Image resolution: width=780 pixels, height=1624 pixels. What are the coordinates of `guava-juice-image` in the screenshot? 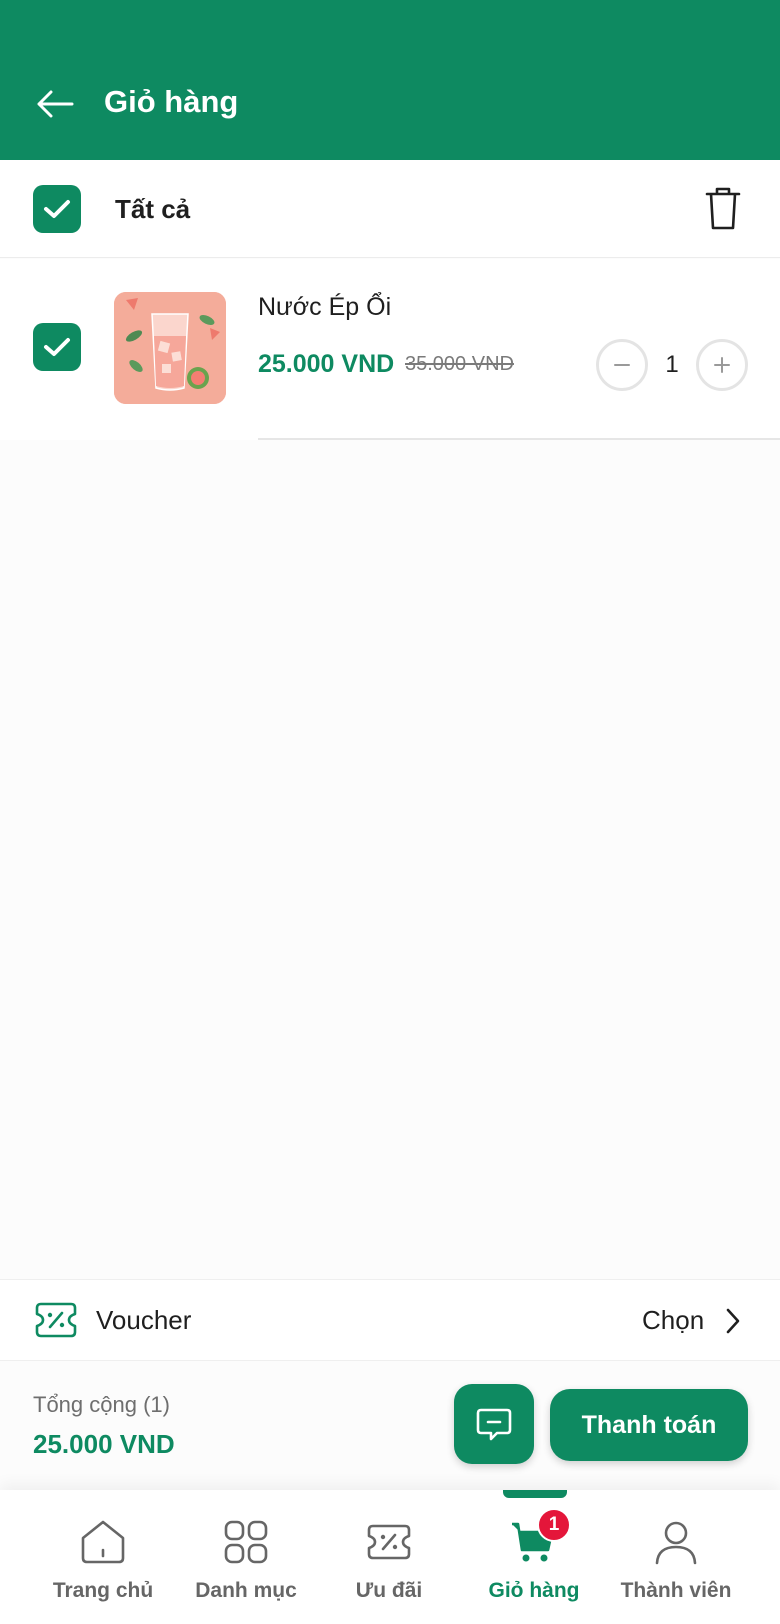 It's located at (170, 348).